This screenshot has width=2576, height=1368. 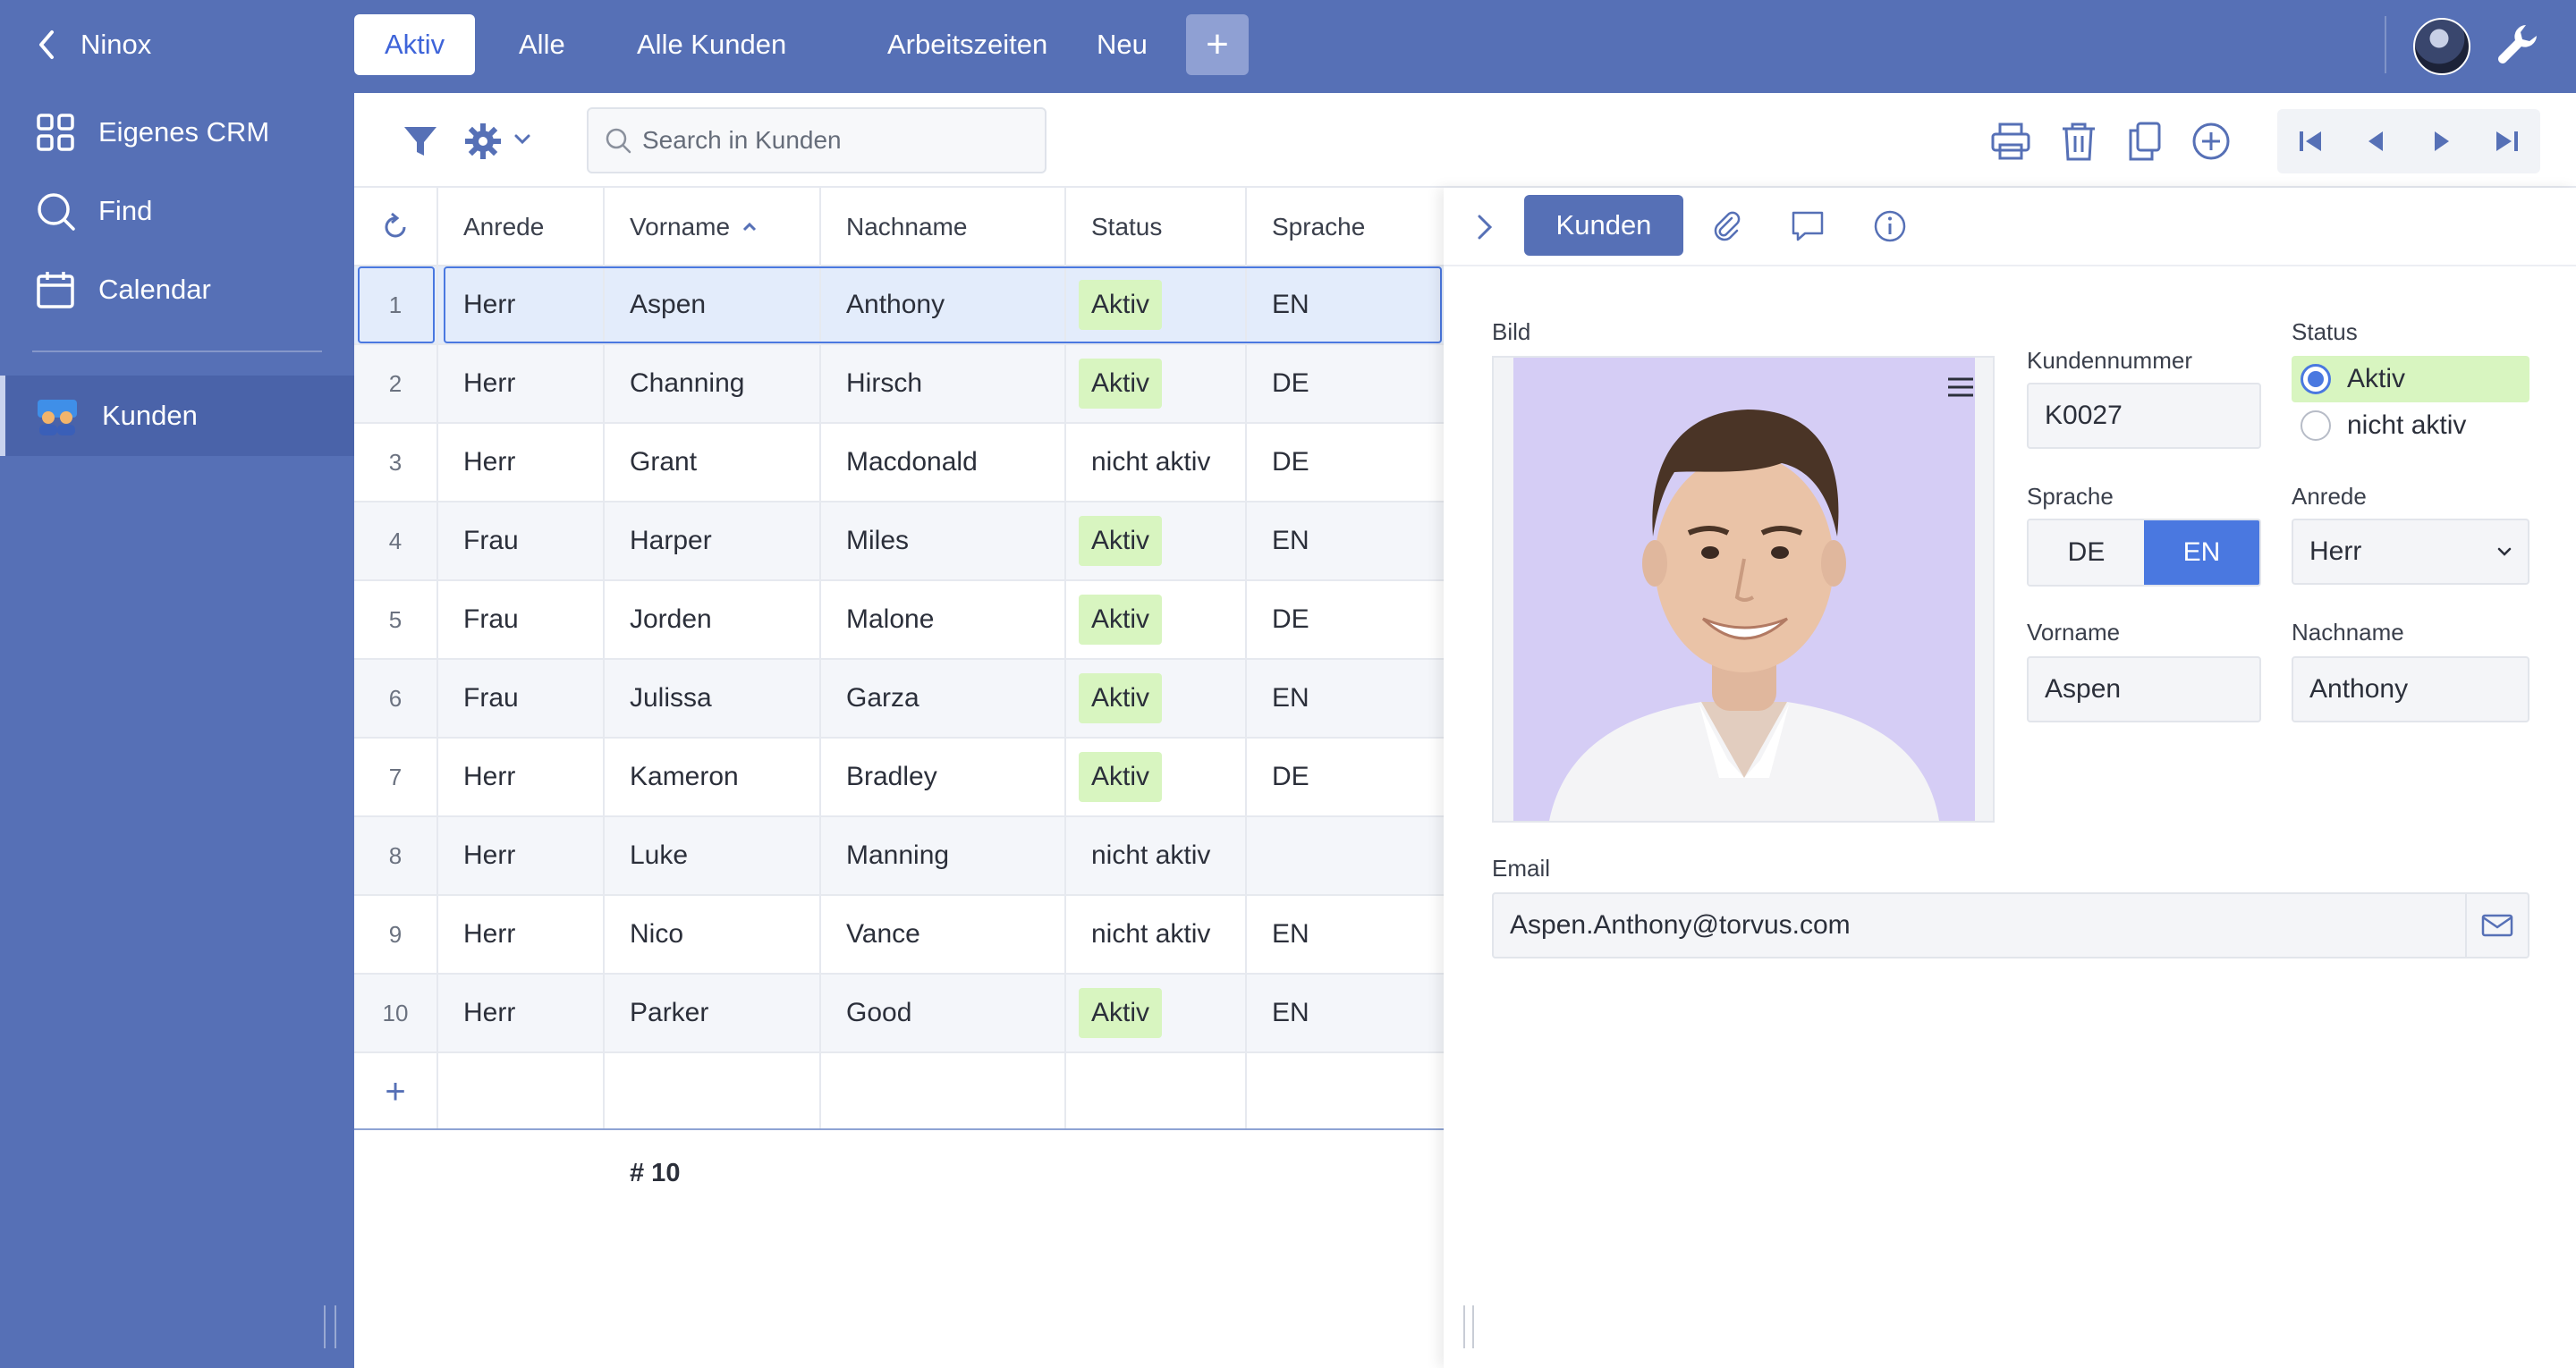 I want to click on table-row: 10 Herr Parker Good Aktiv EN, so click(x=899, y=1014).